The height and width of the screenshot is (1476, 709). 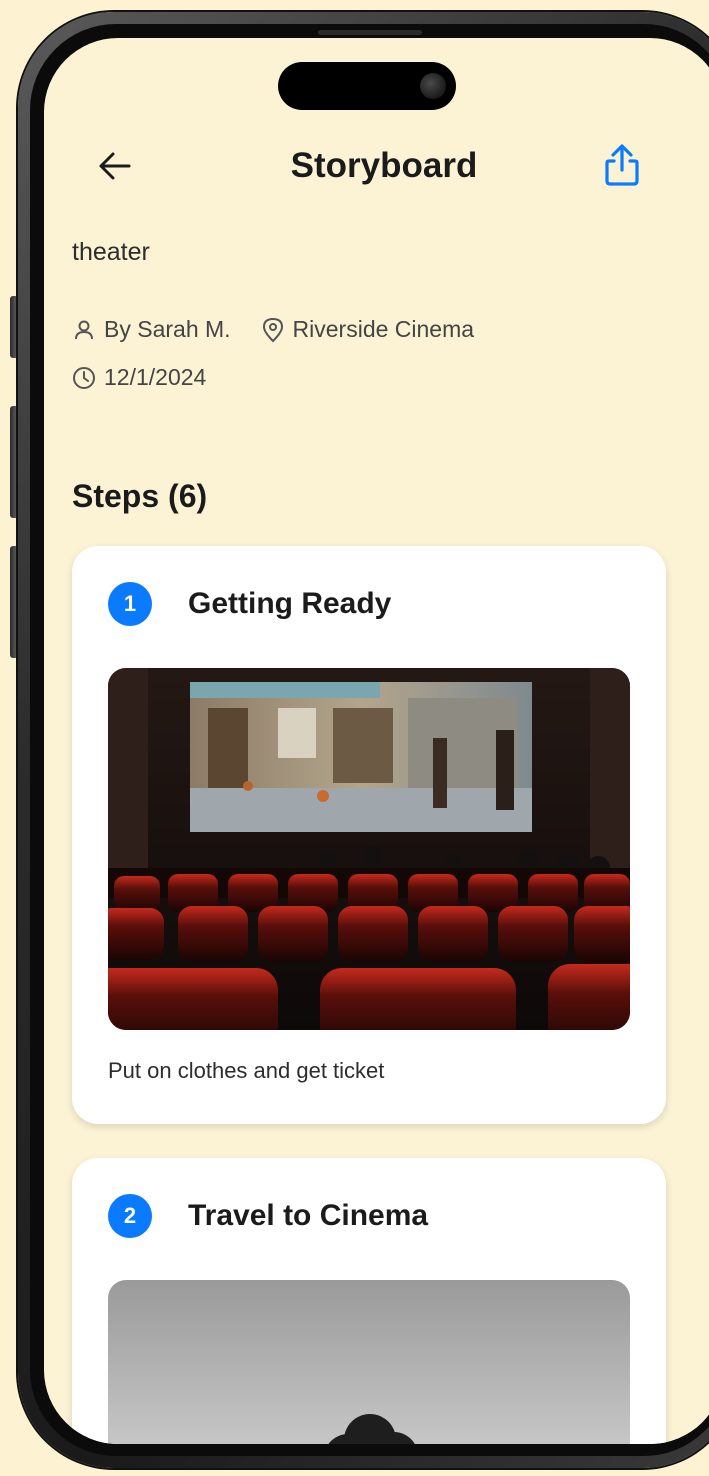 I want to click on story-date: 12/1/2024, so click(x=155, y=377).